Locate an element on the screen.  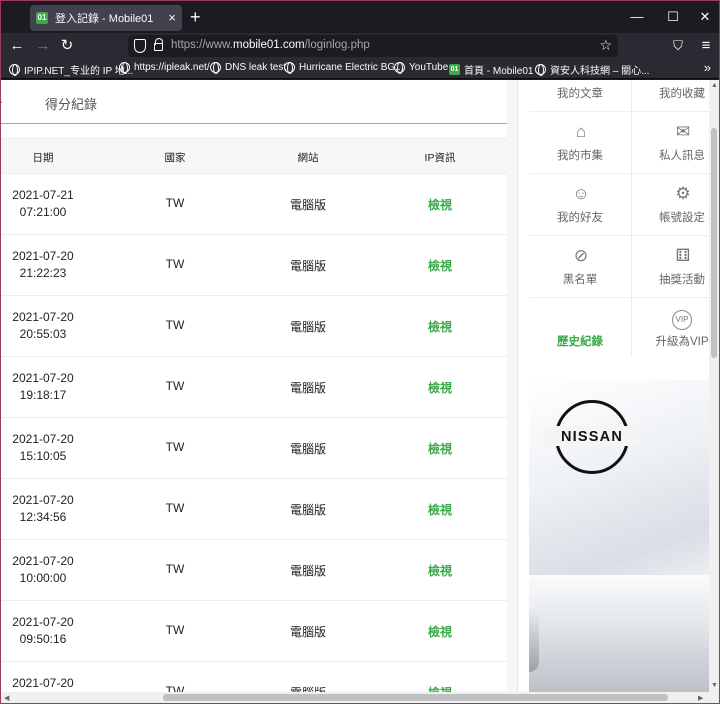
date-cell: 2021-07-20 10:00:00 is located at coordinates (43, 569).